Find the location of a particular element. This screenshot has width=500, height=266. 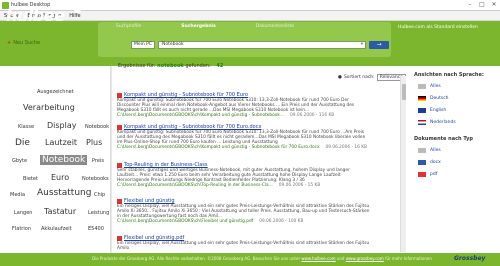

results-found-label: gefunden: is located at coordinates (198, 66).